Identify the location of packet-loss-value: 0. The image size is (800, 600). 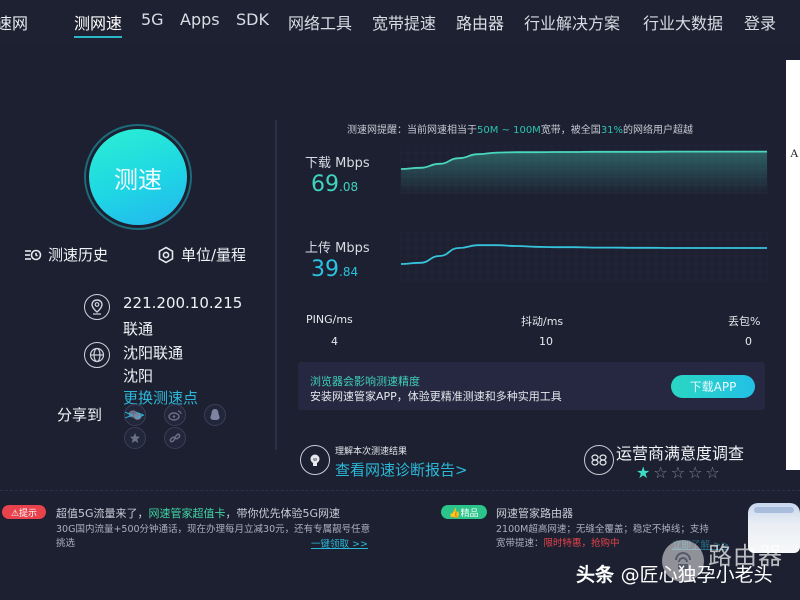
(748, 341).